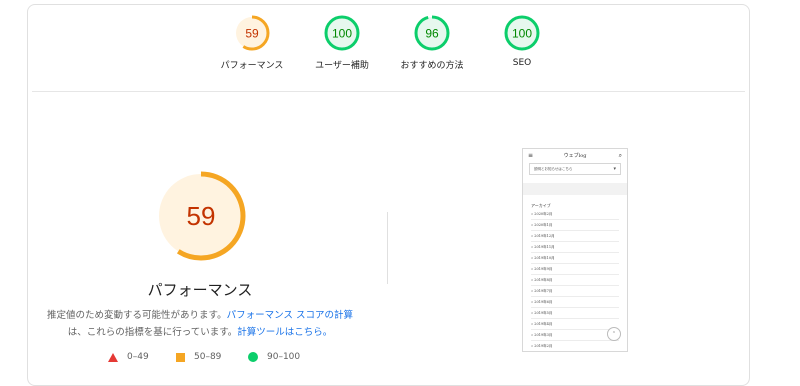  Describe the element at coordinates (575, 302) in the screenshot. I see `preview-archive-item: » 2019年6月` at that location.